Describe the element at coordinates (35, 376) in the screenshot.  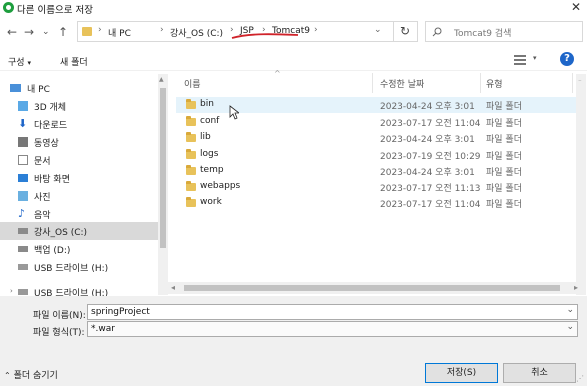
I see `hide-folders-label: 폴더 숨기기` at that location.